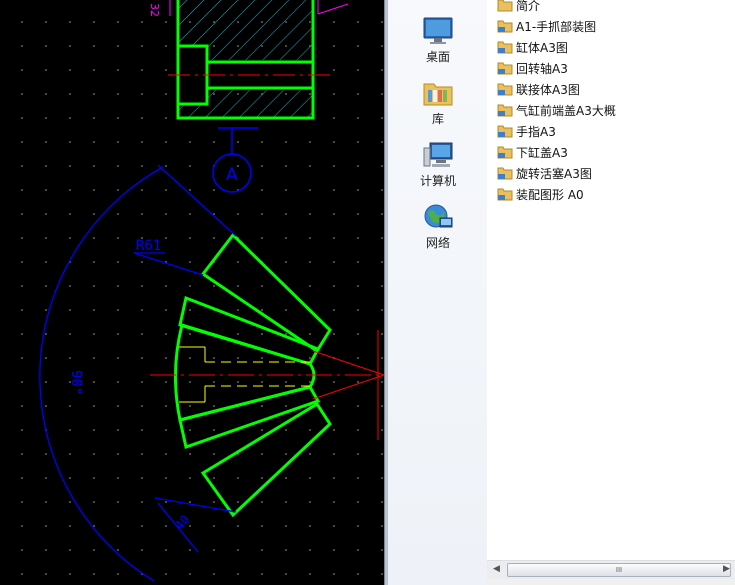 The height and width of the screenshot is (585, 735). I want to click on datum-label: A, so click(232, 175).